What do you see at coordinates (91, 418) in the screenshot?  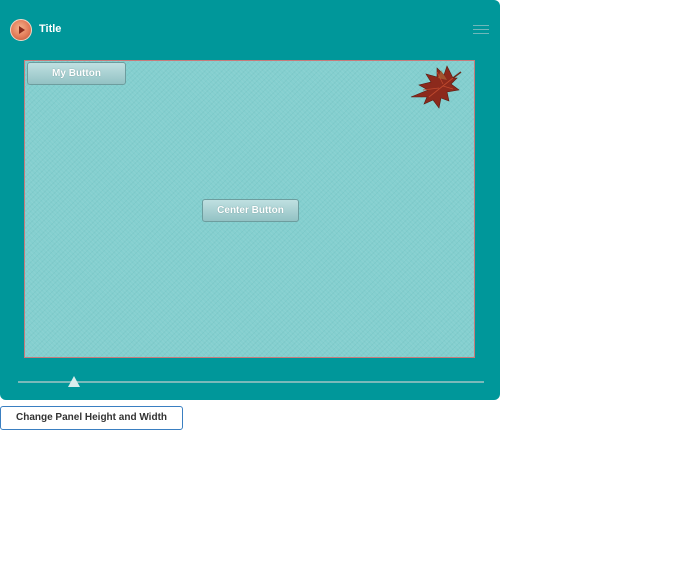 I see `change-panel-size-button: Change Panel Height and Width` at bounding box center [91, 418].